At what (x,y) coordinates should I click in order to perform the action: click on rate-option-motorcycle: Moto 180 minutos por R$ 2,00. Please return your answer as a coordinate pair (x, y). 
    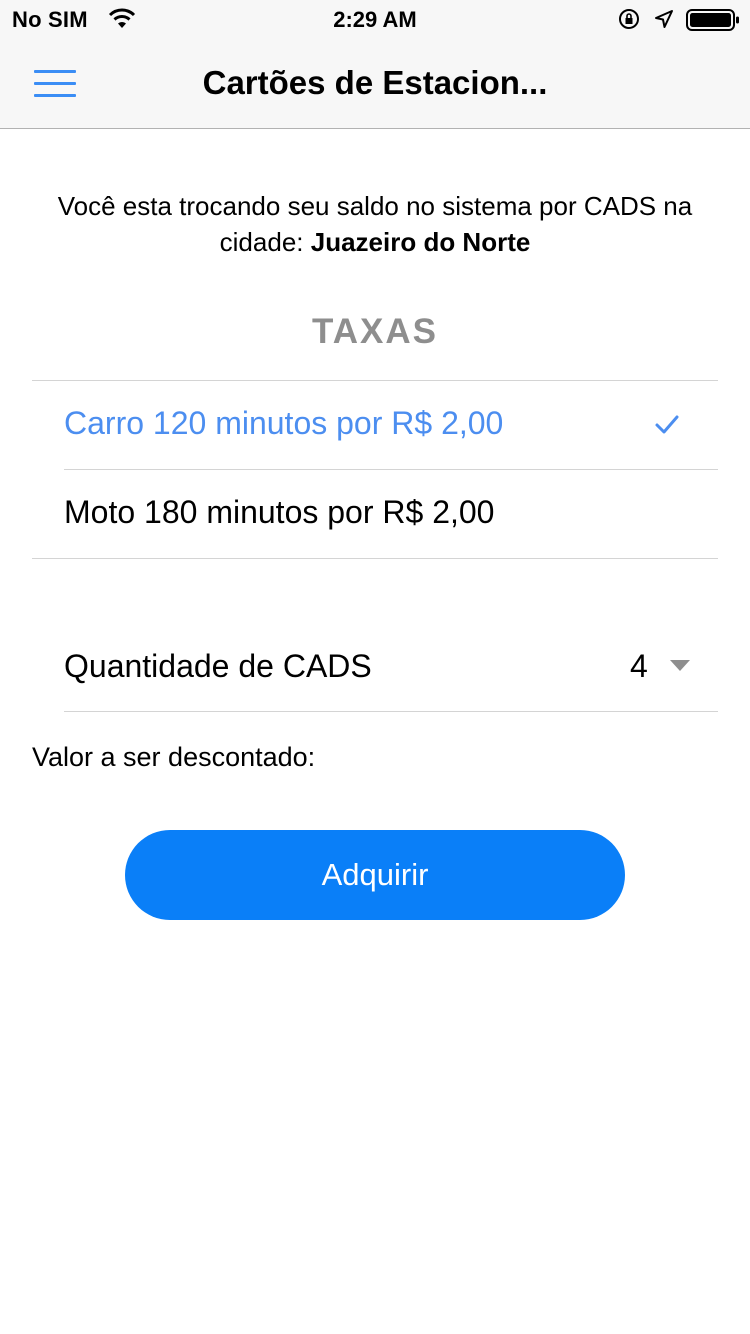
    Looking at the image, I should click on (391, 514).